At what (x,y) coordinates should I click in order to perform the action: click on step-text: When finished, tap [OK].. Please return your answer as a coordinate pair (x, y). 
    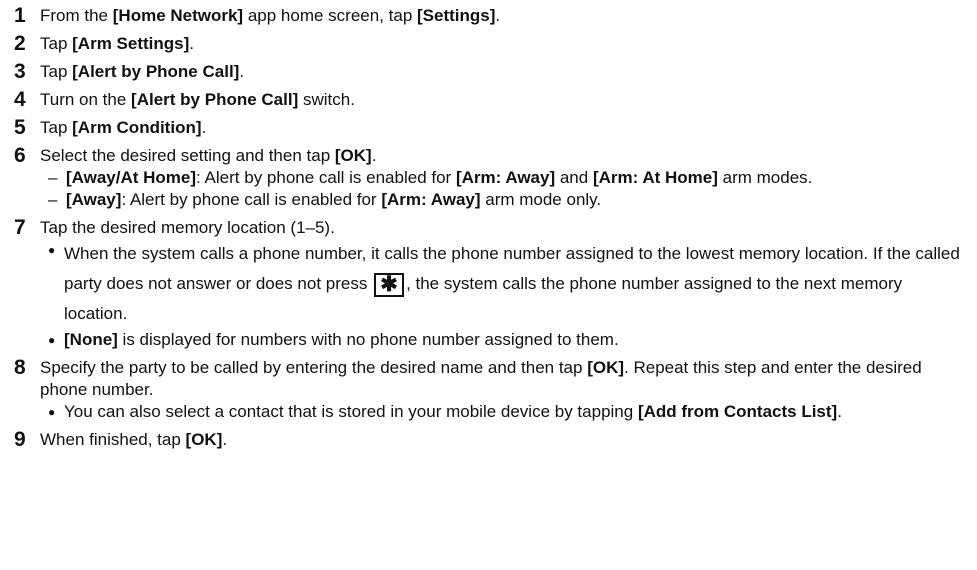
    Looking at the image, I should click on (134, 439).